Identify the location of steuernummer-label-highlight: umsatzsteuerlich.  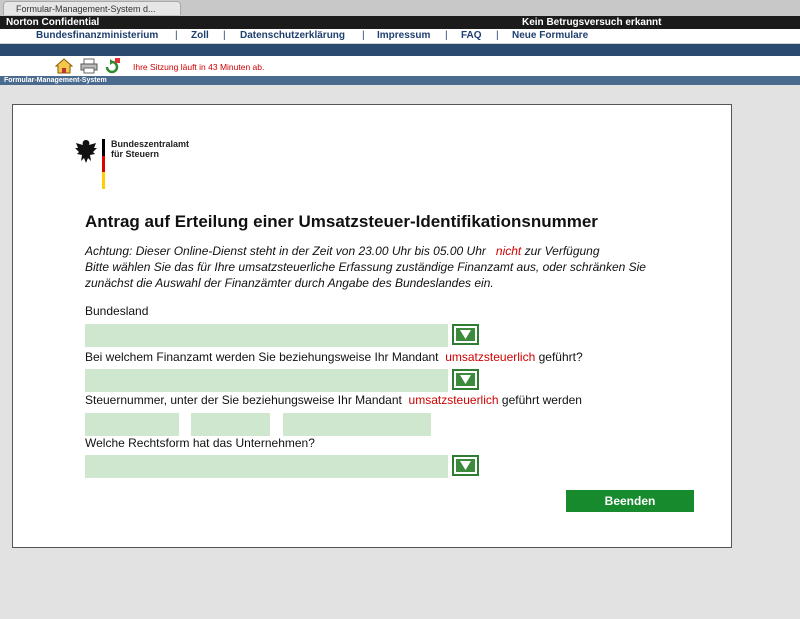
(453, 400).